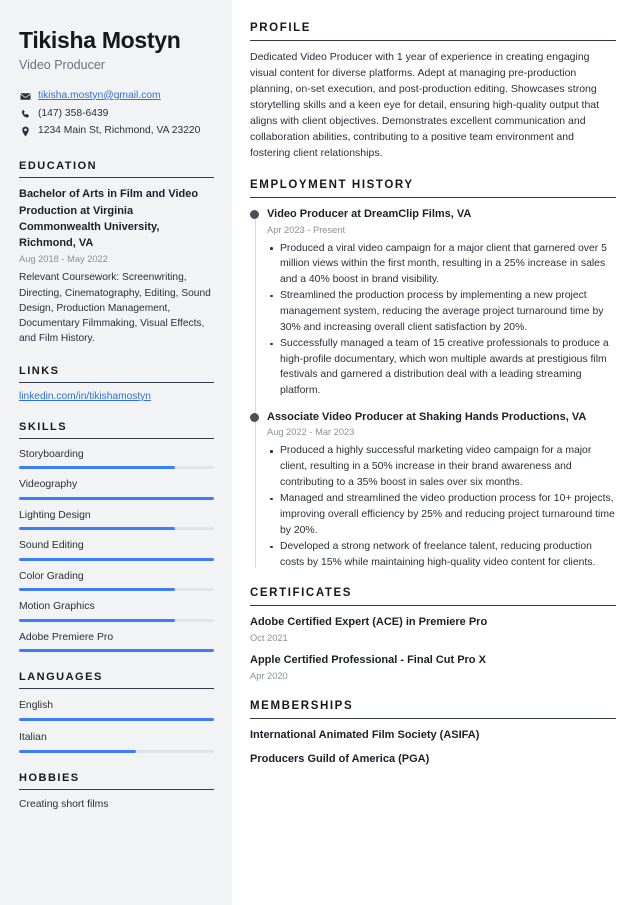  Describe the element at coordinates (51, 454) in the screenshot. I see `skill-label: Storyboarding` at that location.